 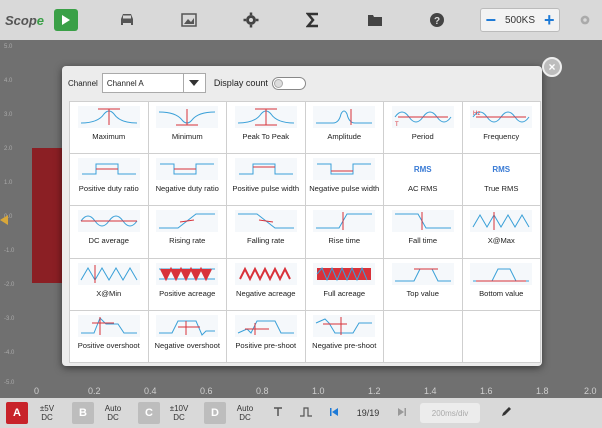 What do you see at coordinates (187, 189) in the screenshot?
I see `measurement-label: Negative duty ratio` at bounding box center [187, 189].